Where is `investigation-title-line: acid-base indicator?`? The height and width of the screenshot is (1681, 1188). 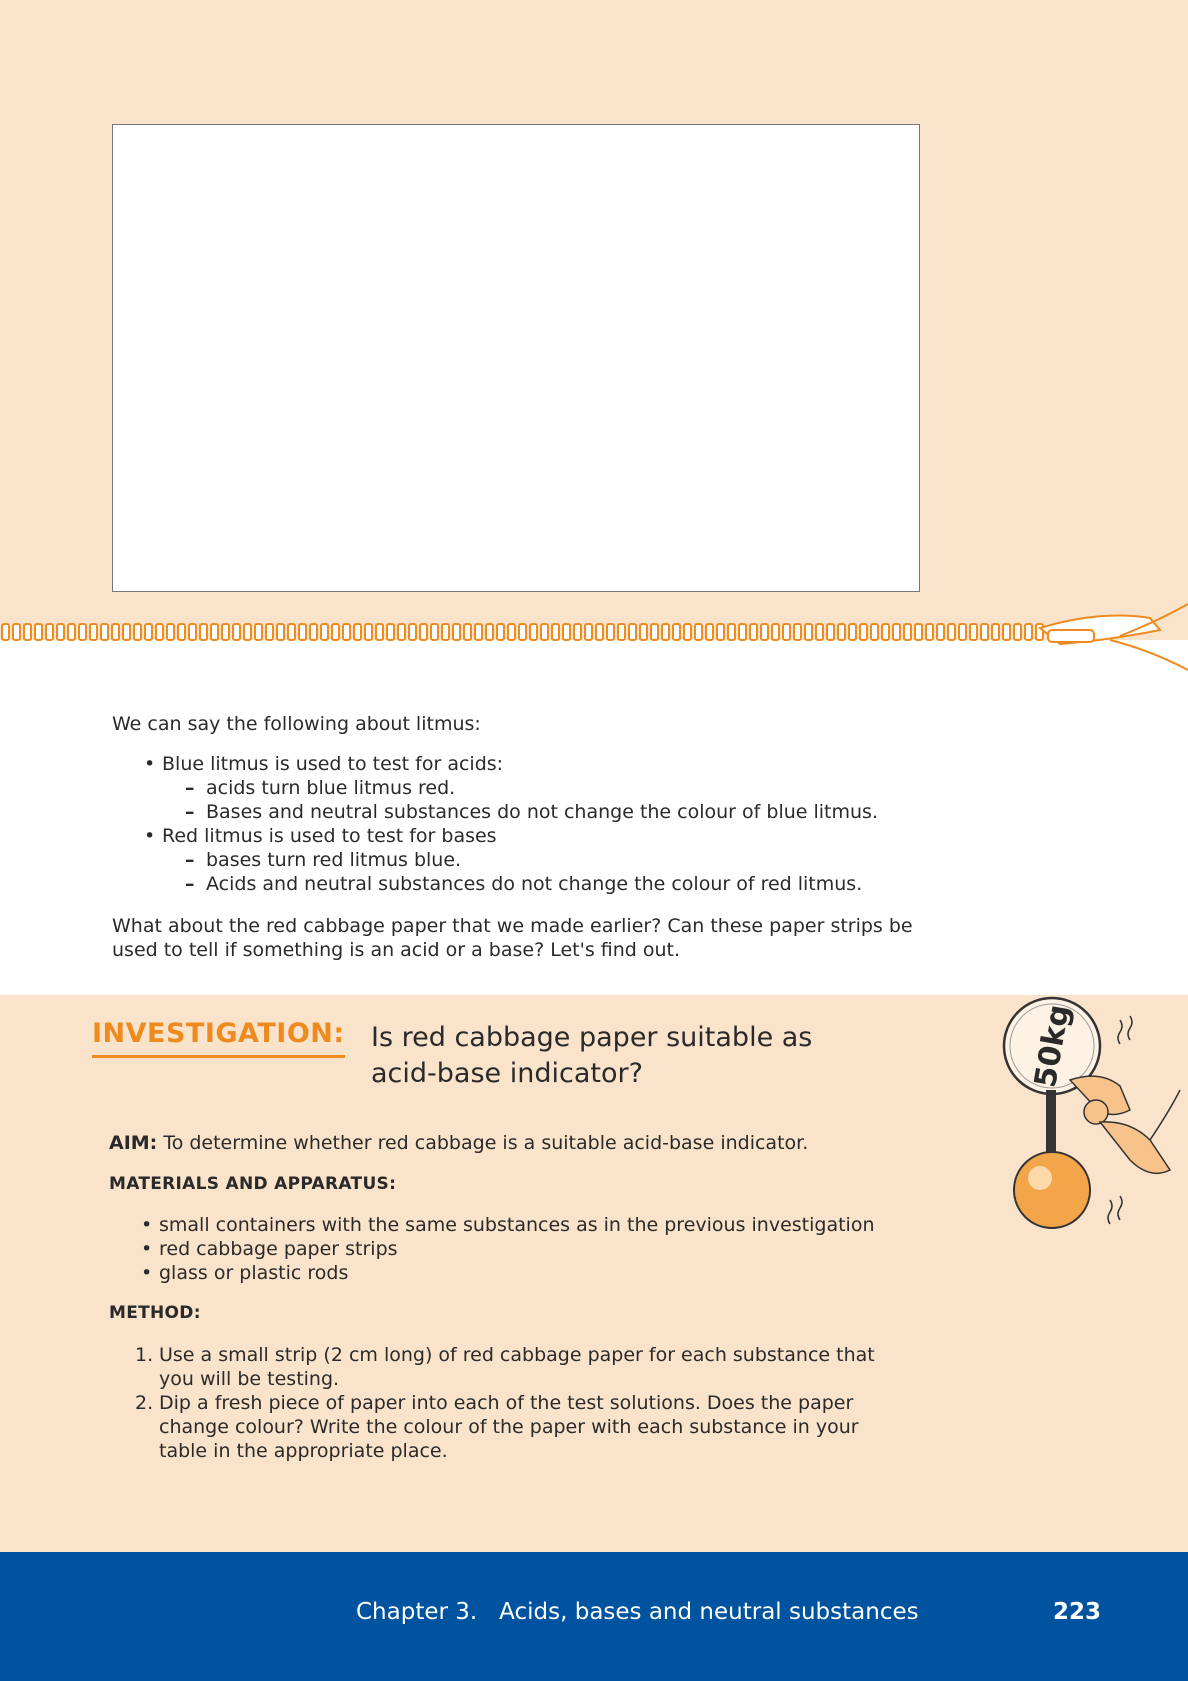 investigation-title-line: acid-base indicator? is located at coordinates (507, 1073).